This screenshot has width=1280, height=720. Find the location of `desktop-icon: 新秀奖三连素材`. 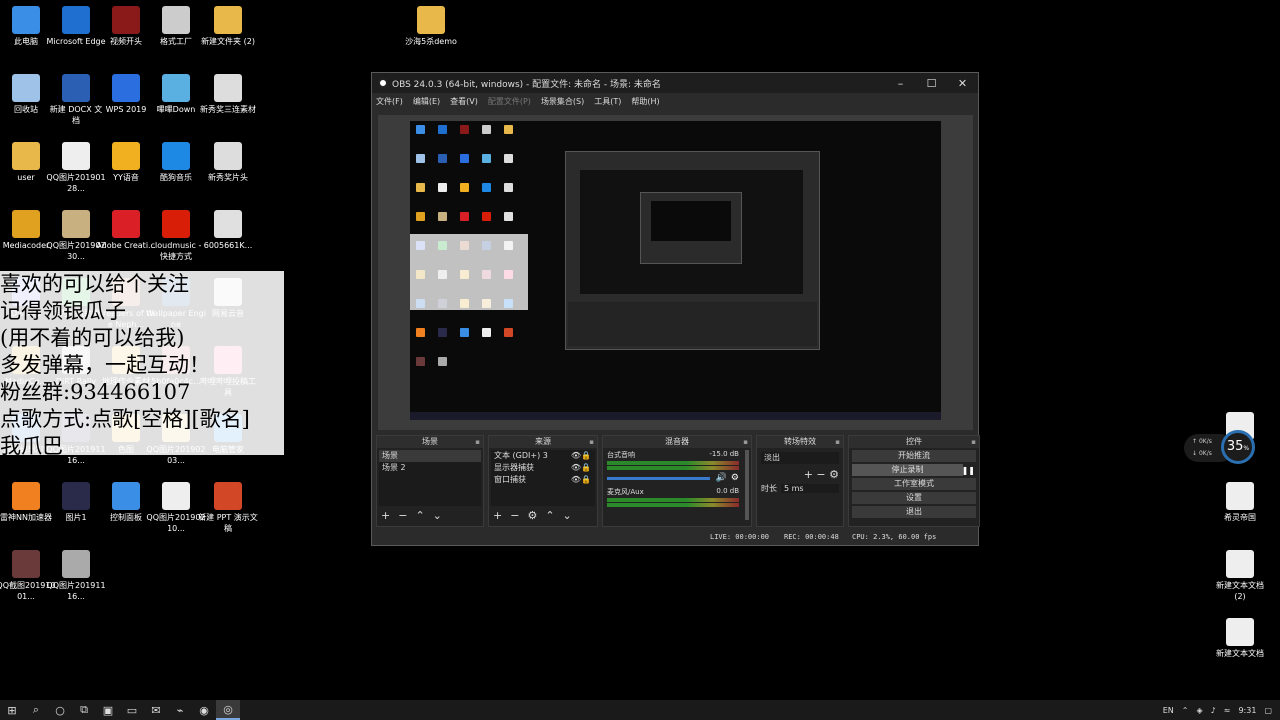

desktop-icon: 新秀奖三连素材 is located at coordinates (228, 94).